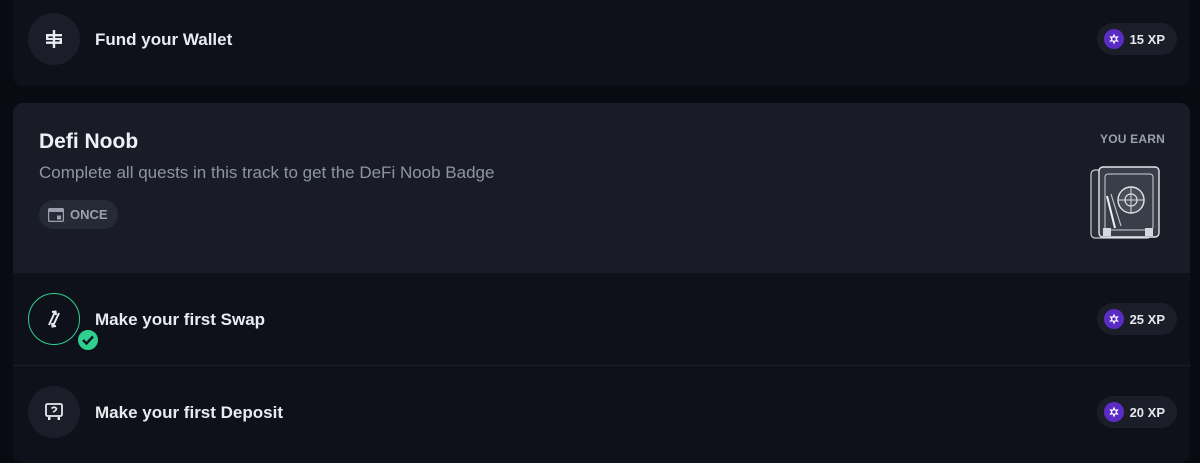  Describe the element at coordinates (89, 141) in the screenshot. I see `track-title: Defi Noob` at that location.